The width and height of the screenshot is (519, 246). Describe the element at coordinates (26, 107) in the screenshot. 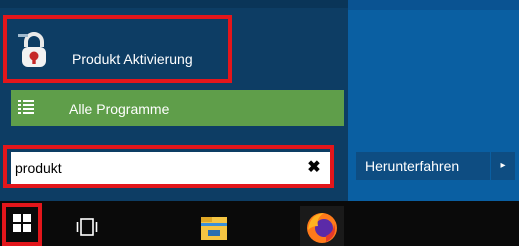

I see `list-icon` at that location.